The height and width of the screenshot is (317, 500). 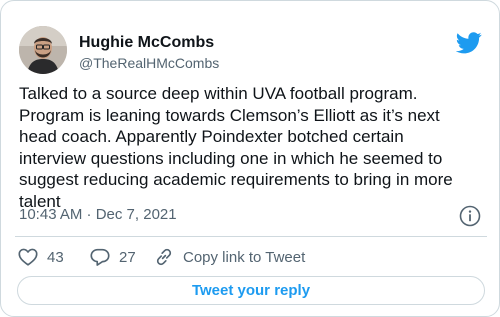 What do you see at coordinates (469, 43) in the screenshot?
I see `twitter-bird-icon` at bounding box center [469, 43].